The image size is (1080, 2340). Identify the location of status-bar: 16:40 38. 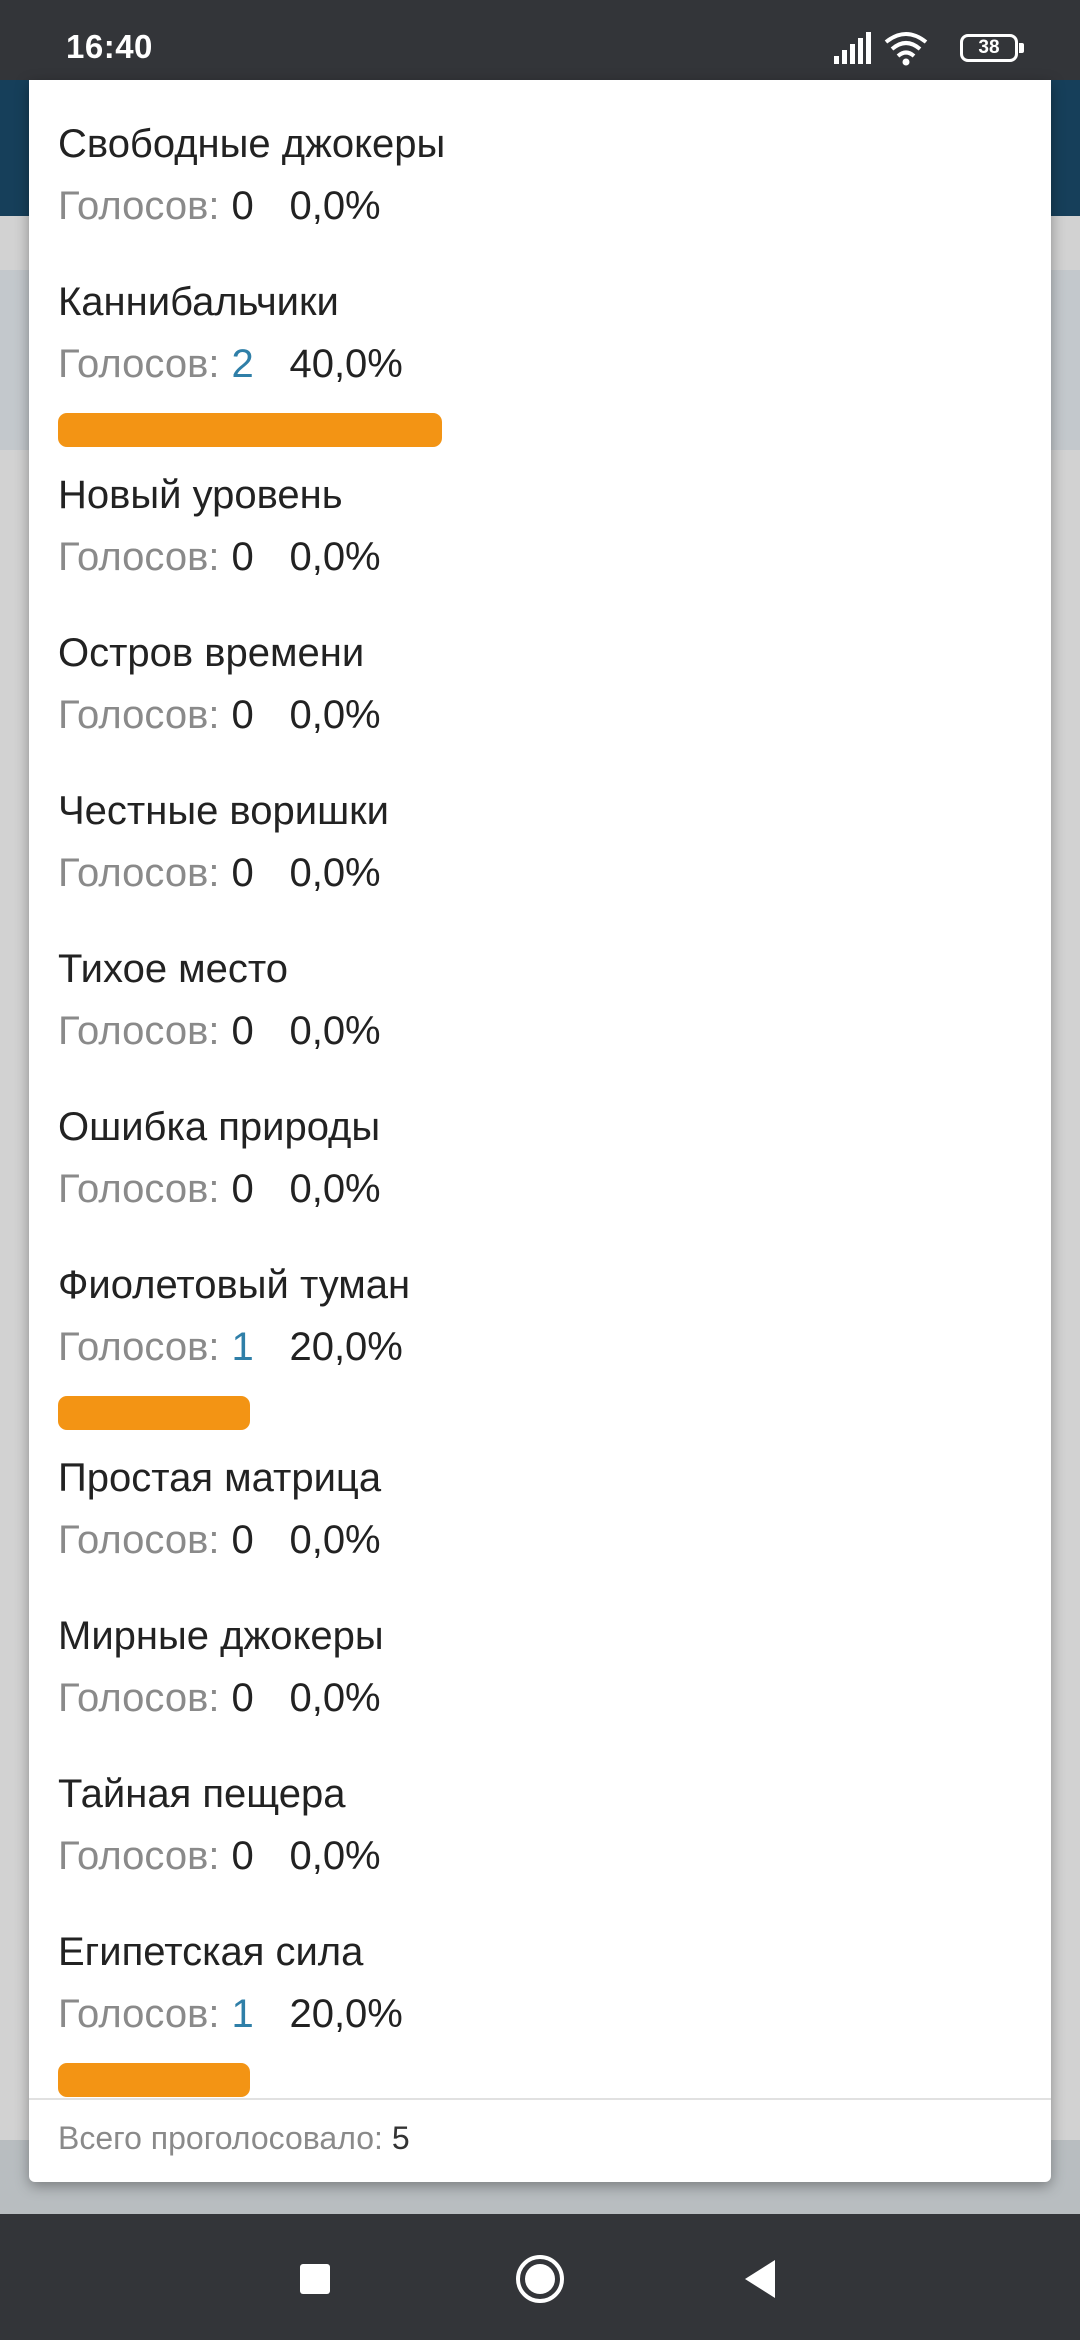
(540, 40).